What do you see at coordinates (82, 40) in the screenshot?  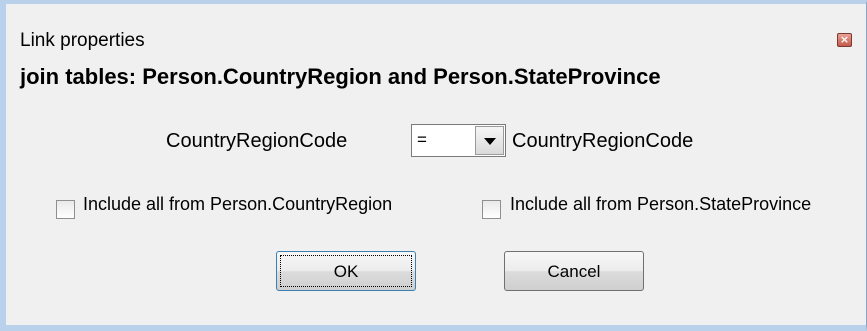 I see `dialog-title: Link properties` at bounding box center [82, 40].